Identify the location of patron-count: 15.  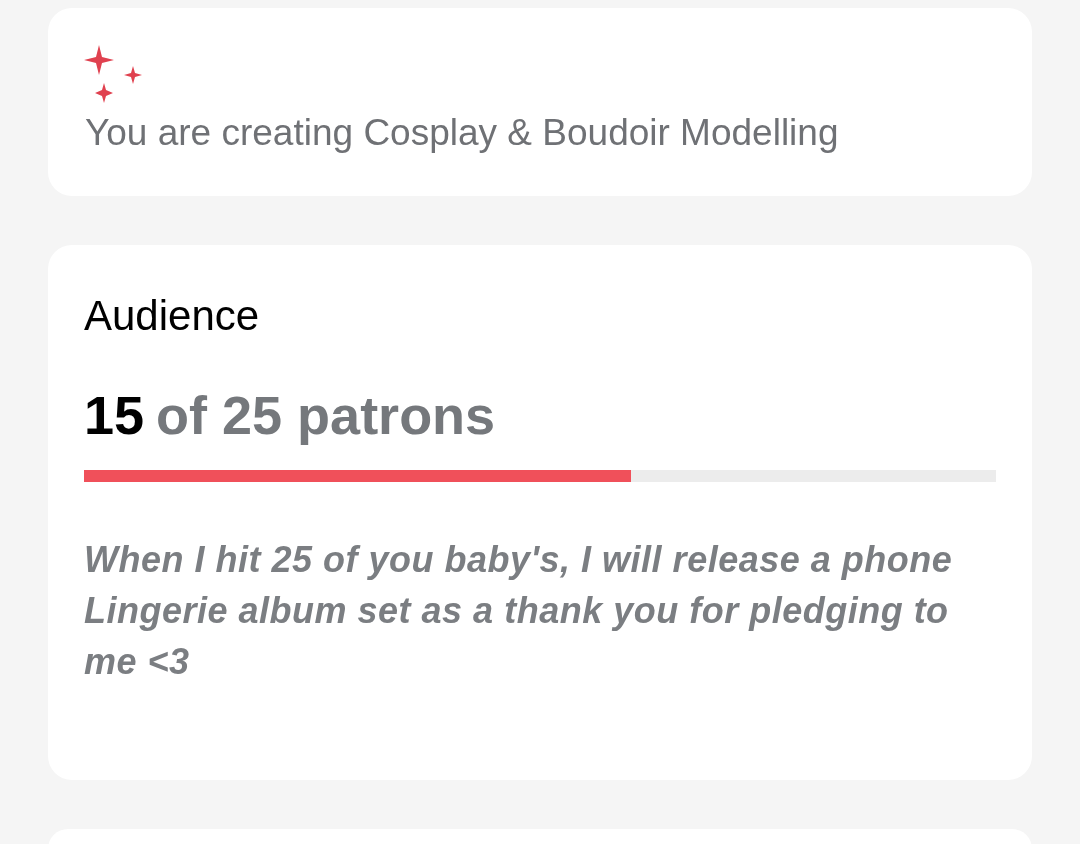
(114, 415).